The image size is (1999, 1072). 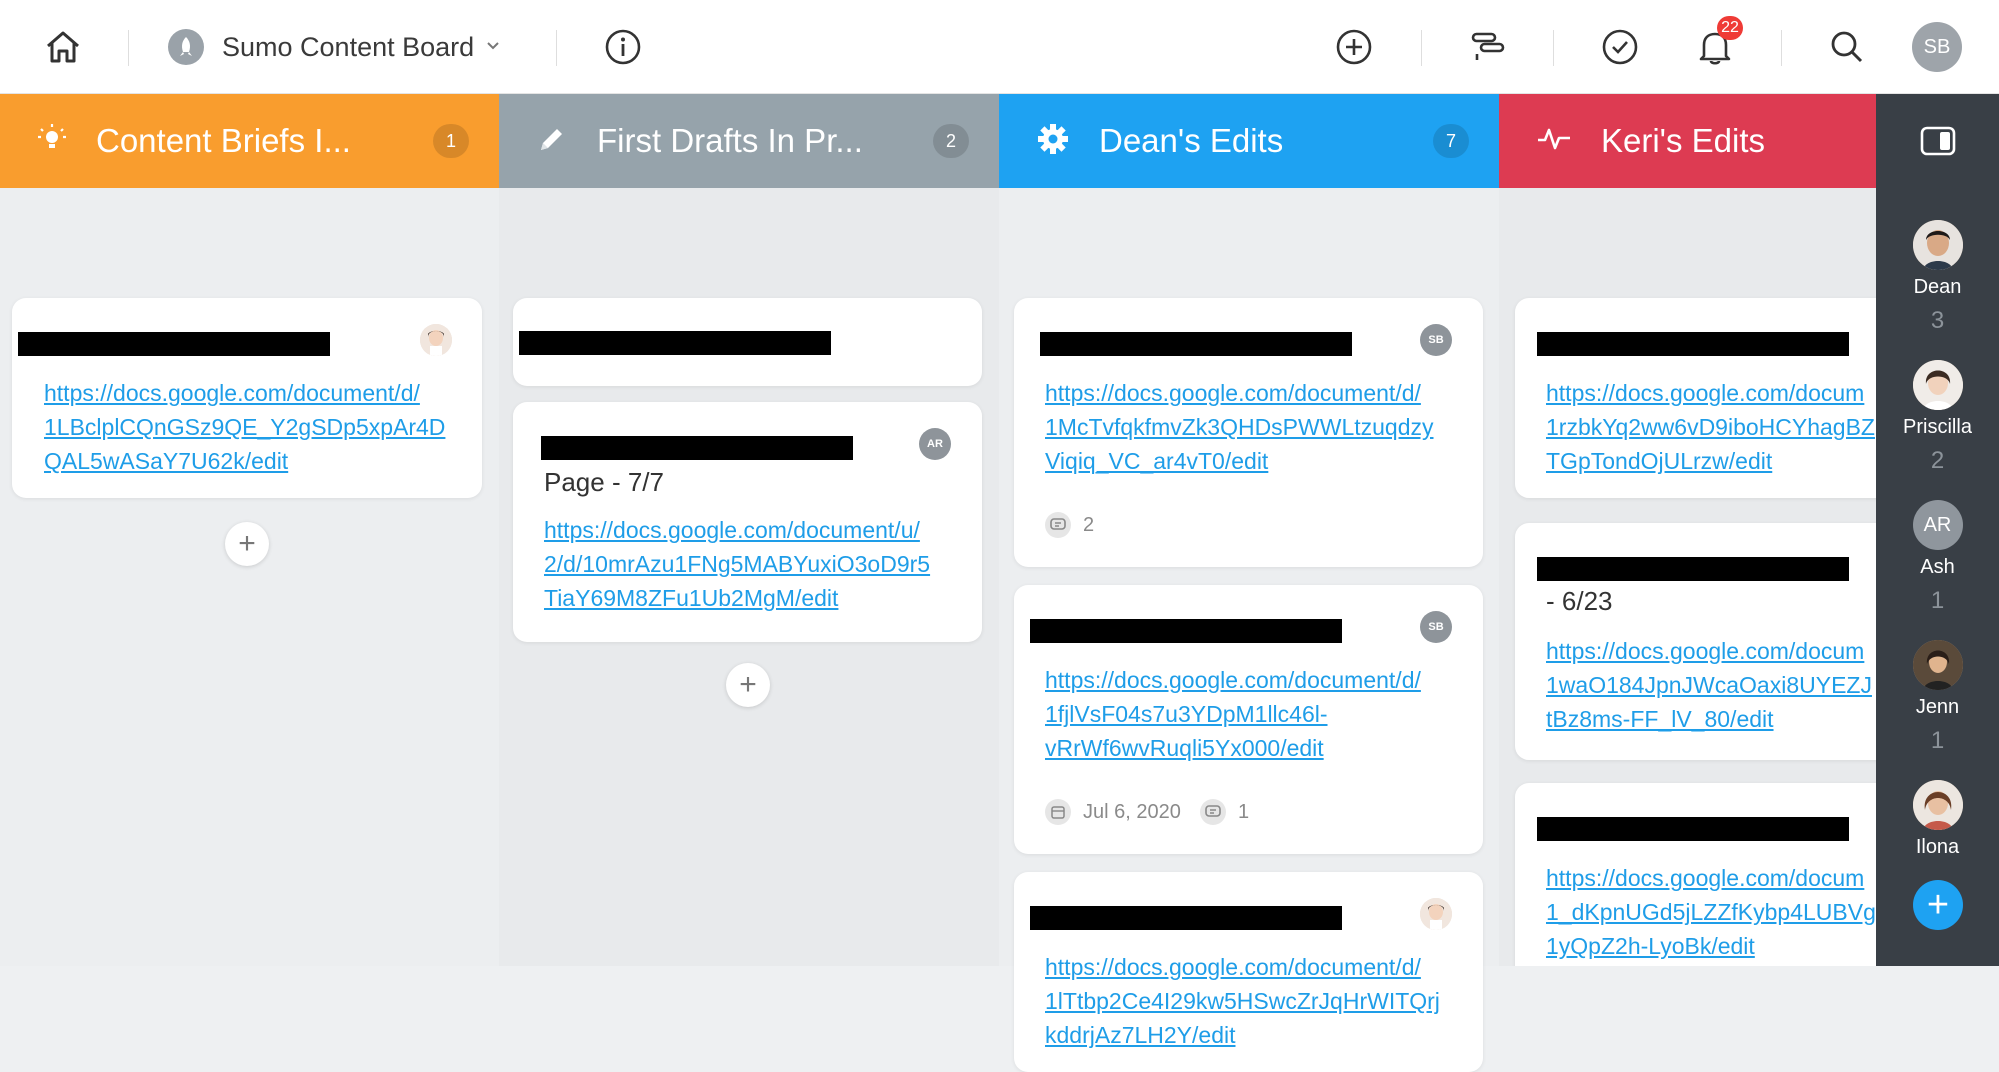 I want to click on search-icon, so click(x=1847, y=47).